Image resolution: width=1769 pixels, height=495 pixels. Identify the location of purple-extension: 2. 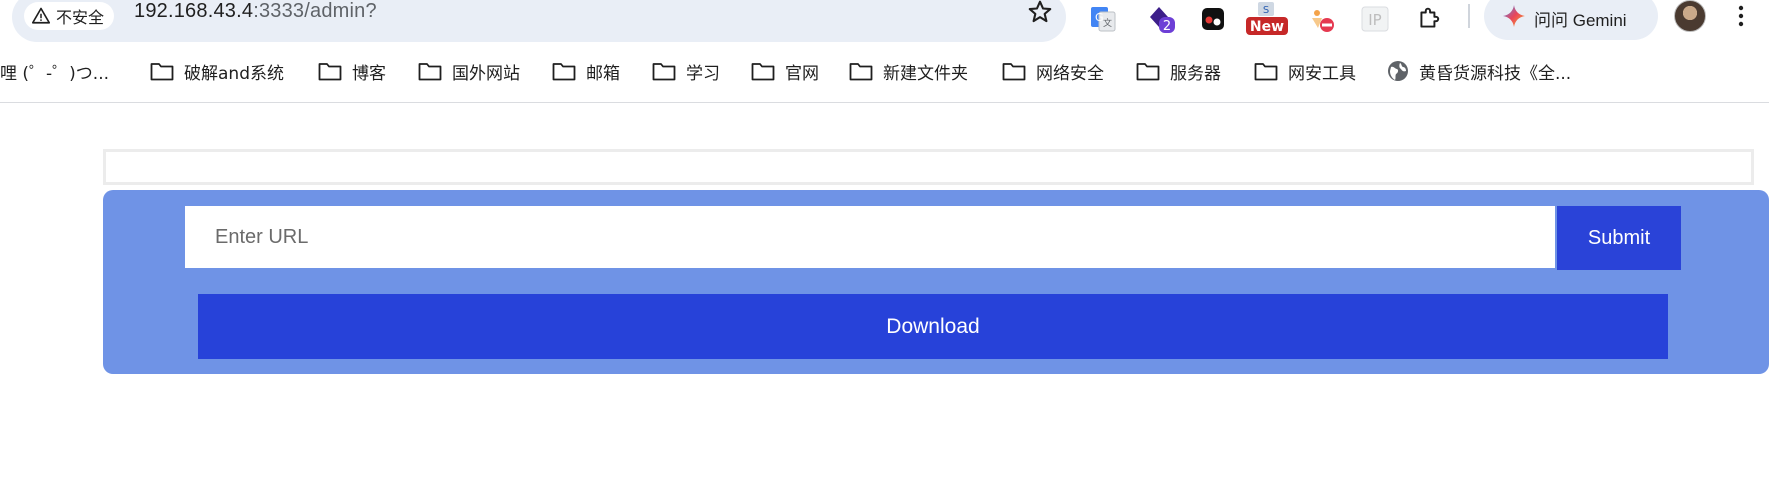
(1161, 19).